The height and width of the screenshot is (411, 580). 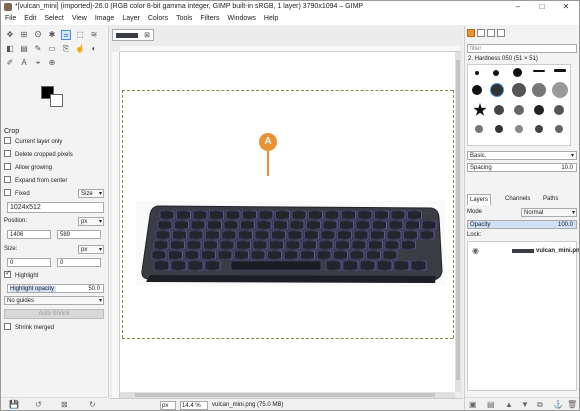 I want to click on auto-shrink-button: Auto Shrink, so click(x=54, y=314).